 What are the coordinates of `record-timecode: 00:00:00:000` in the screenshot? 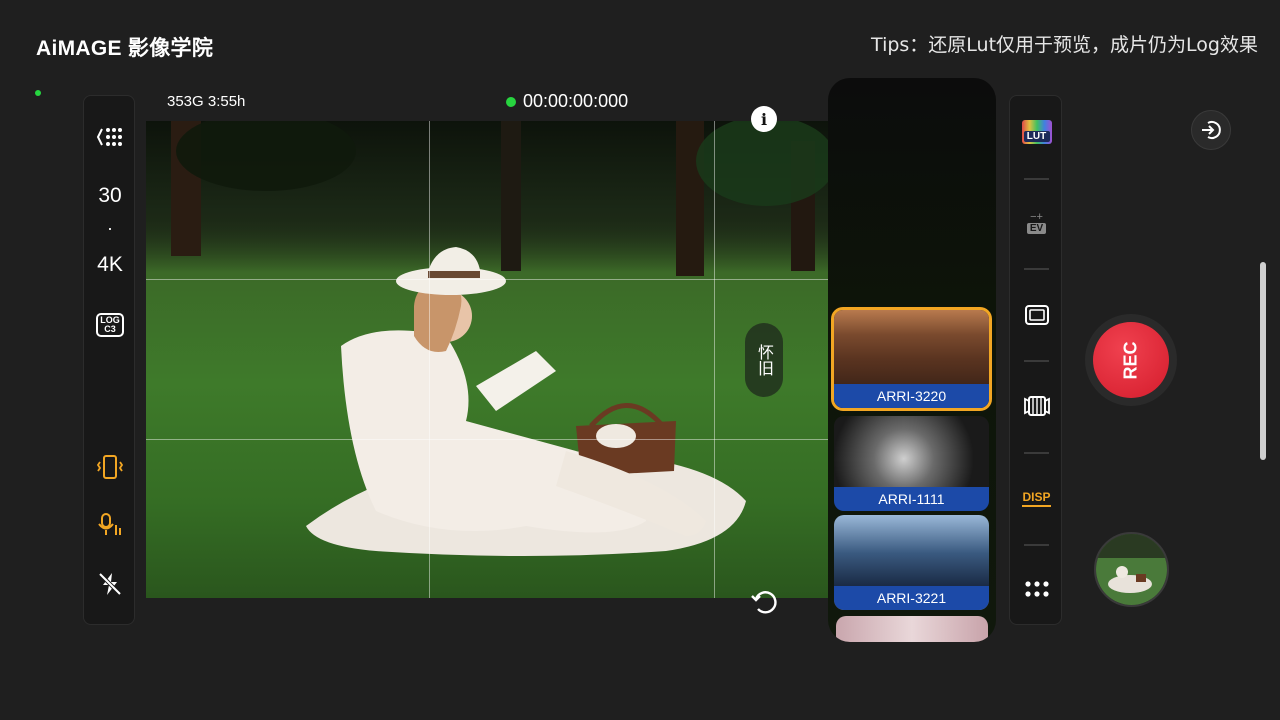 It's located at (567, 101).